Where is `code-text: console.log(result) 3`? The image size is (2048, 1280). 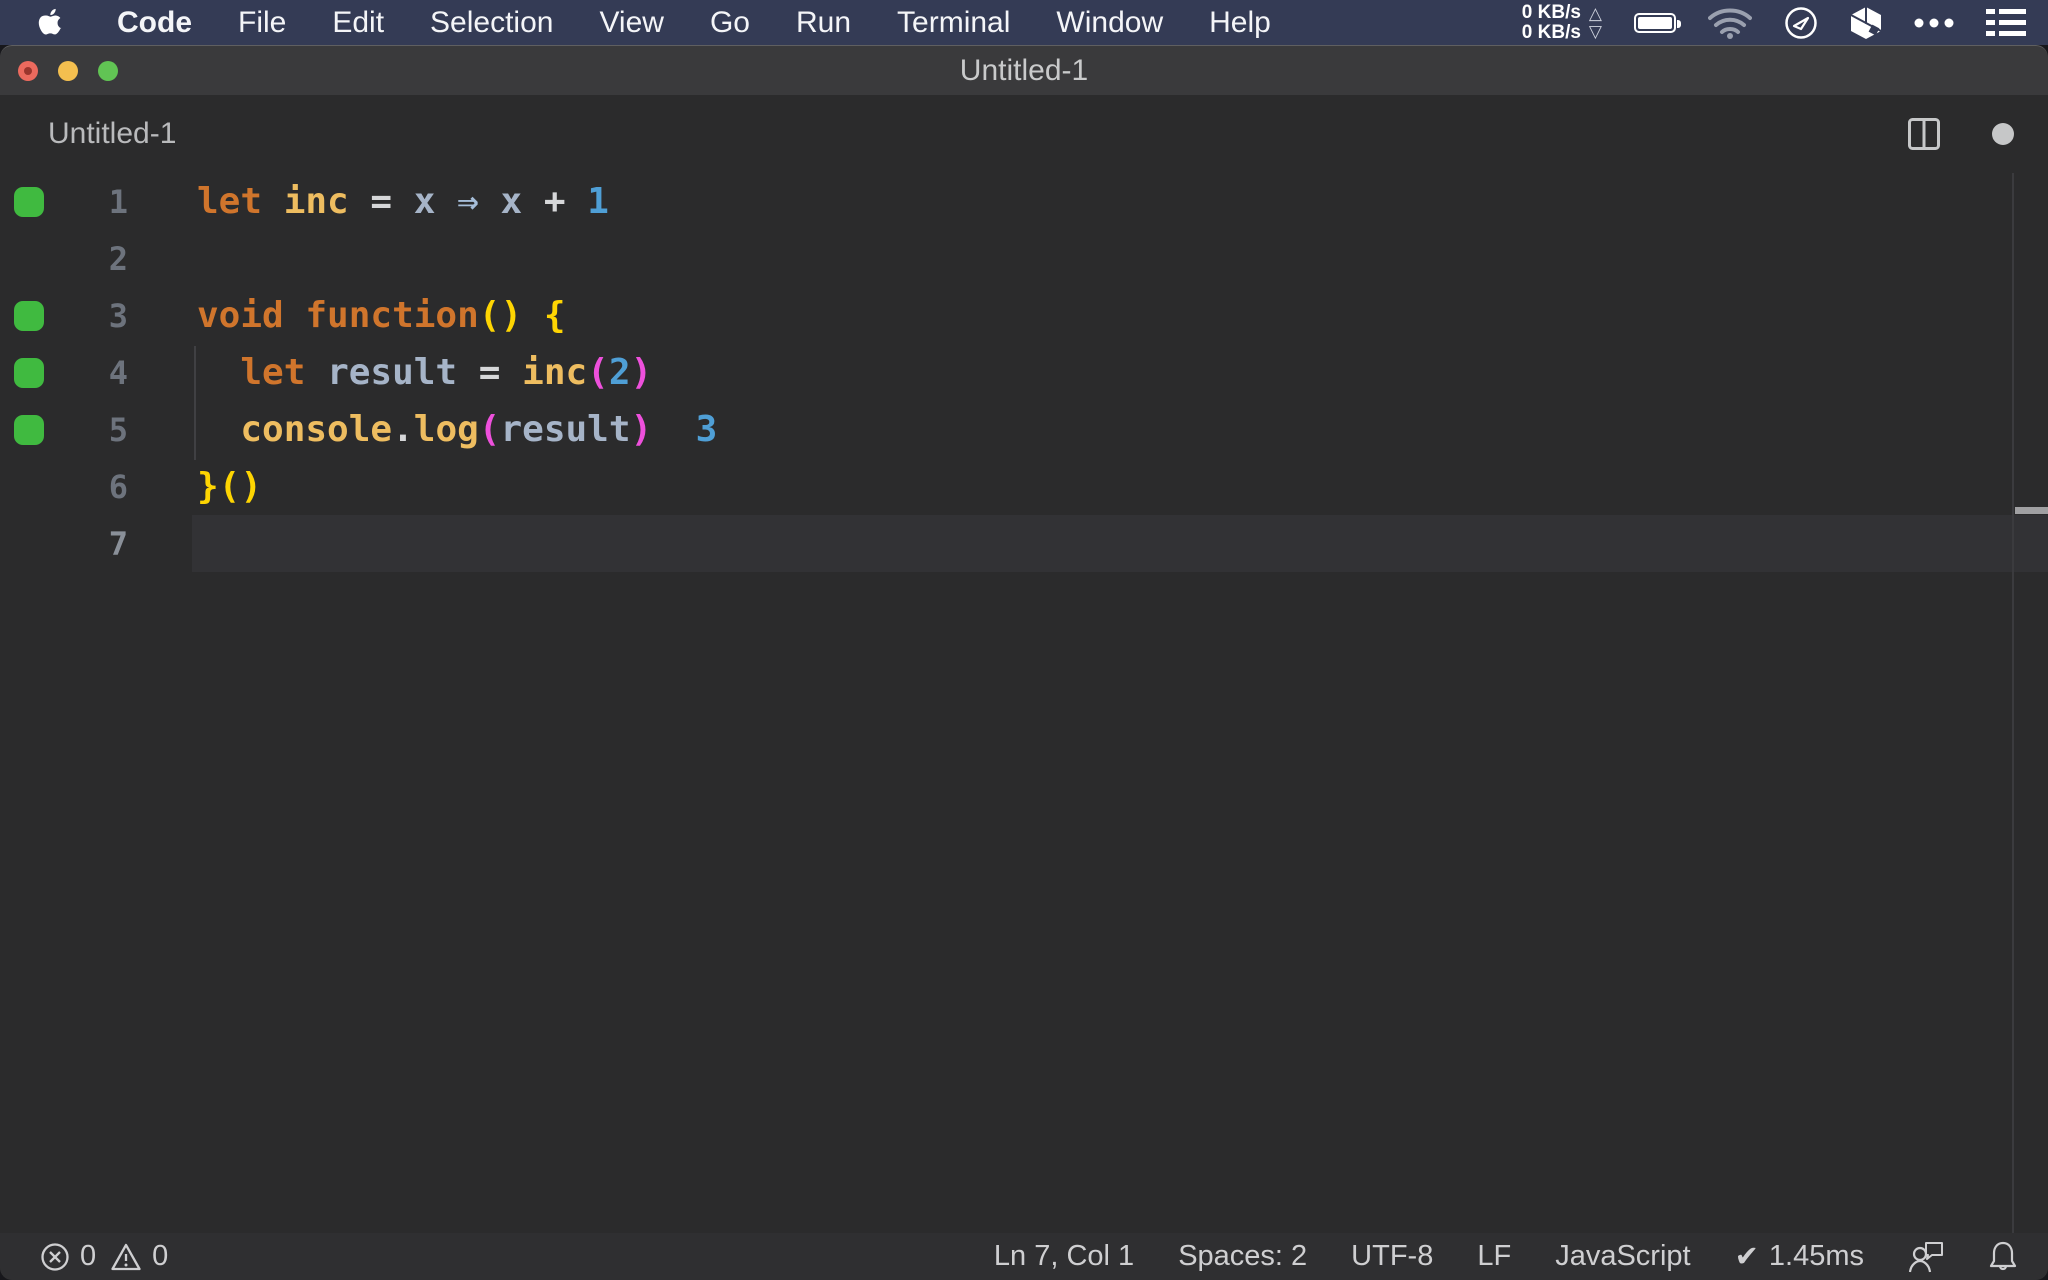
code-text: console.log(result) 3 is located at coordinates (479, 429).